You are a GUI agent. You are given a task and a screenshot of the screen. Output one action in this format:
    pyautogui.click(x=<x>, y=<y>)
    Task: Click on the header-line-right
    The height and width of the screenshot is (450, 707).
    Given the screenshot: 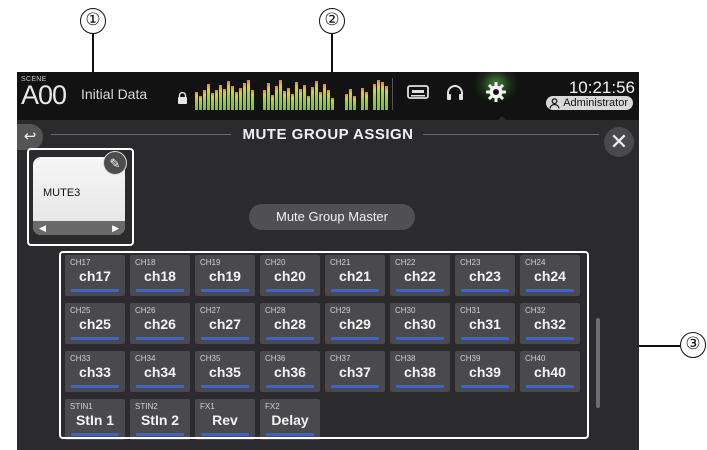 What is the action you would take?
    pyautogui.click(x=511, y=134)
    